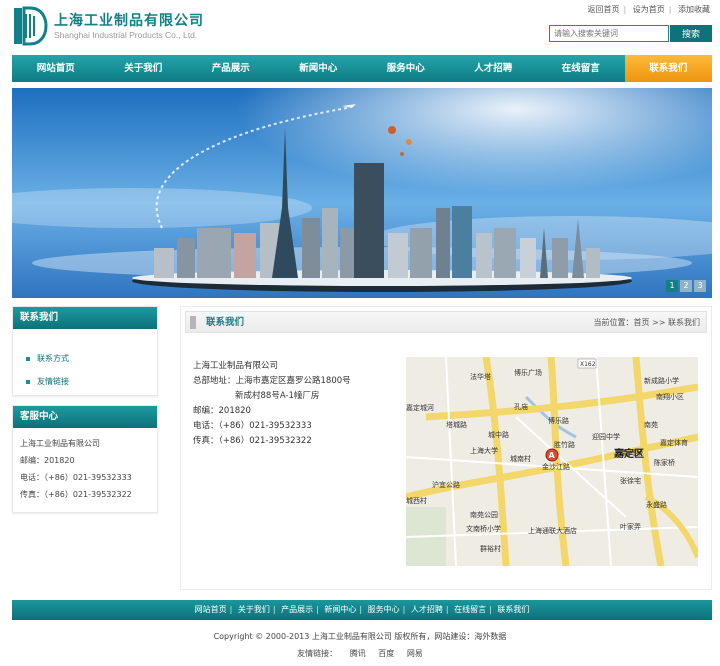  I want to click on footer-link-products: 产品展示, so click(297, 609).